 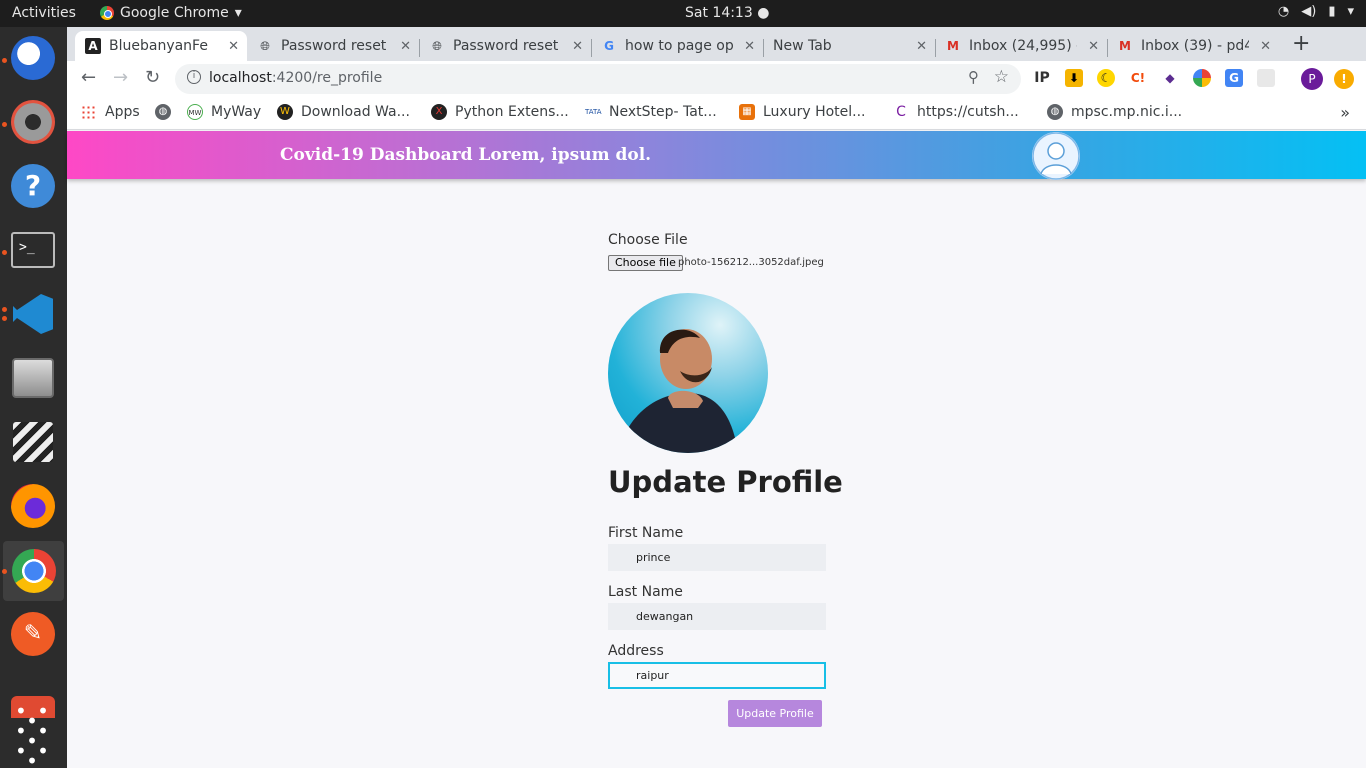 I want to click on clapperboard-icon, so click(x=33, y=442).